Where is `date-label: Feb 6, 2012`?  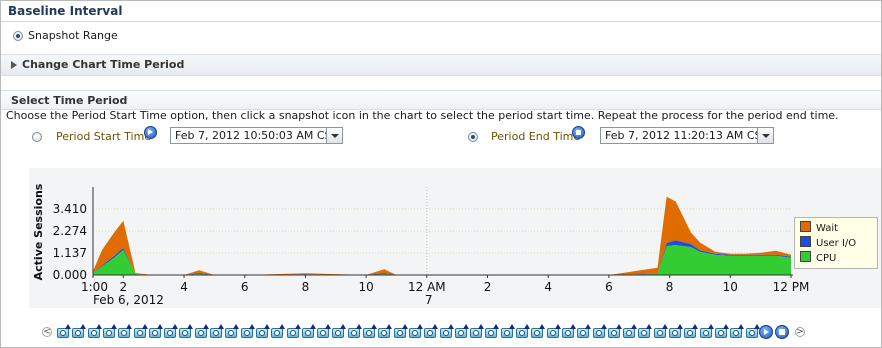 date-label: Feb 6, 2012 is located at coordinates (128, 300).